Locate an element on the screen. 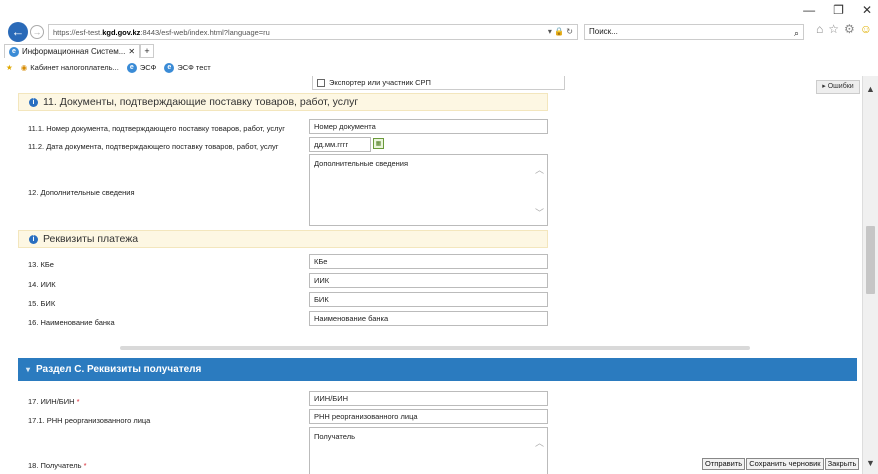  iik-input: ИИК is located at coordinates (428, 280).